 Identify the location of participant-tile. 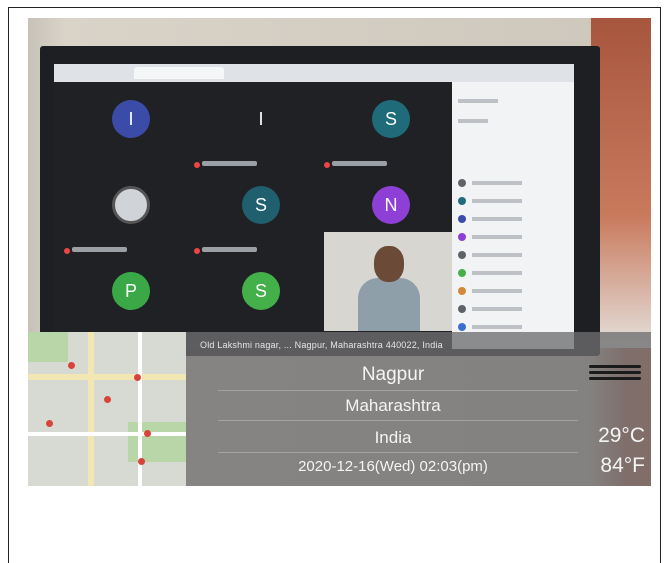
(129, 215).